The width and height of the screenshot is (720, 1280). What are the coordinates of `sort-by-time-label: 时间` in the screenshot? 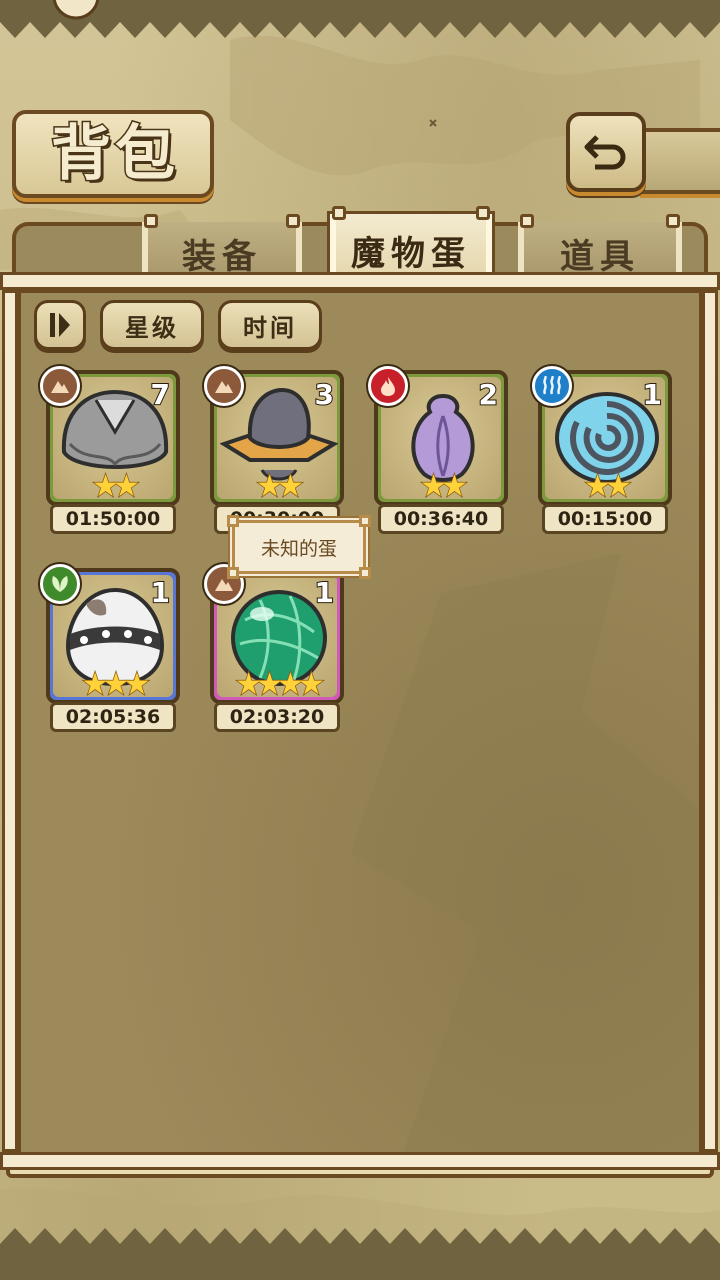 It's located at (270, 327).